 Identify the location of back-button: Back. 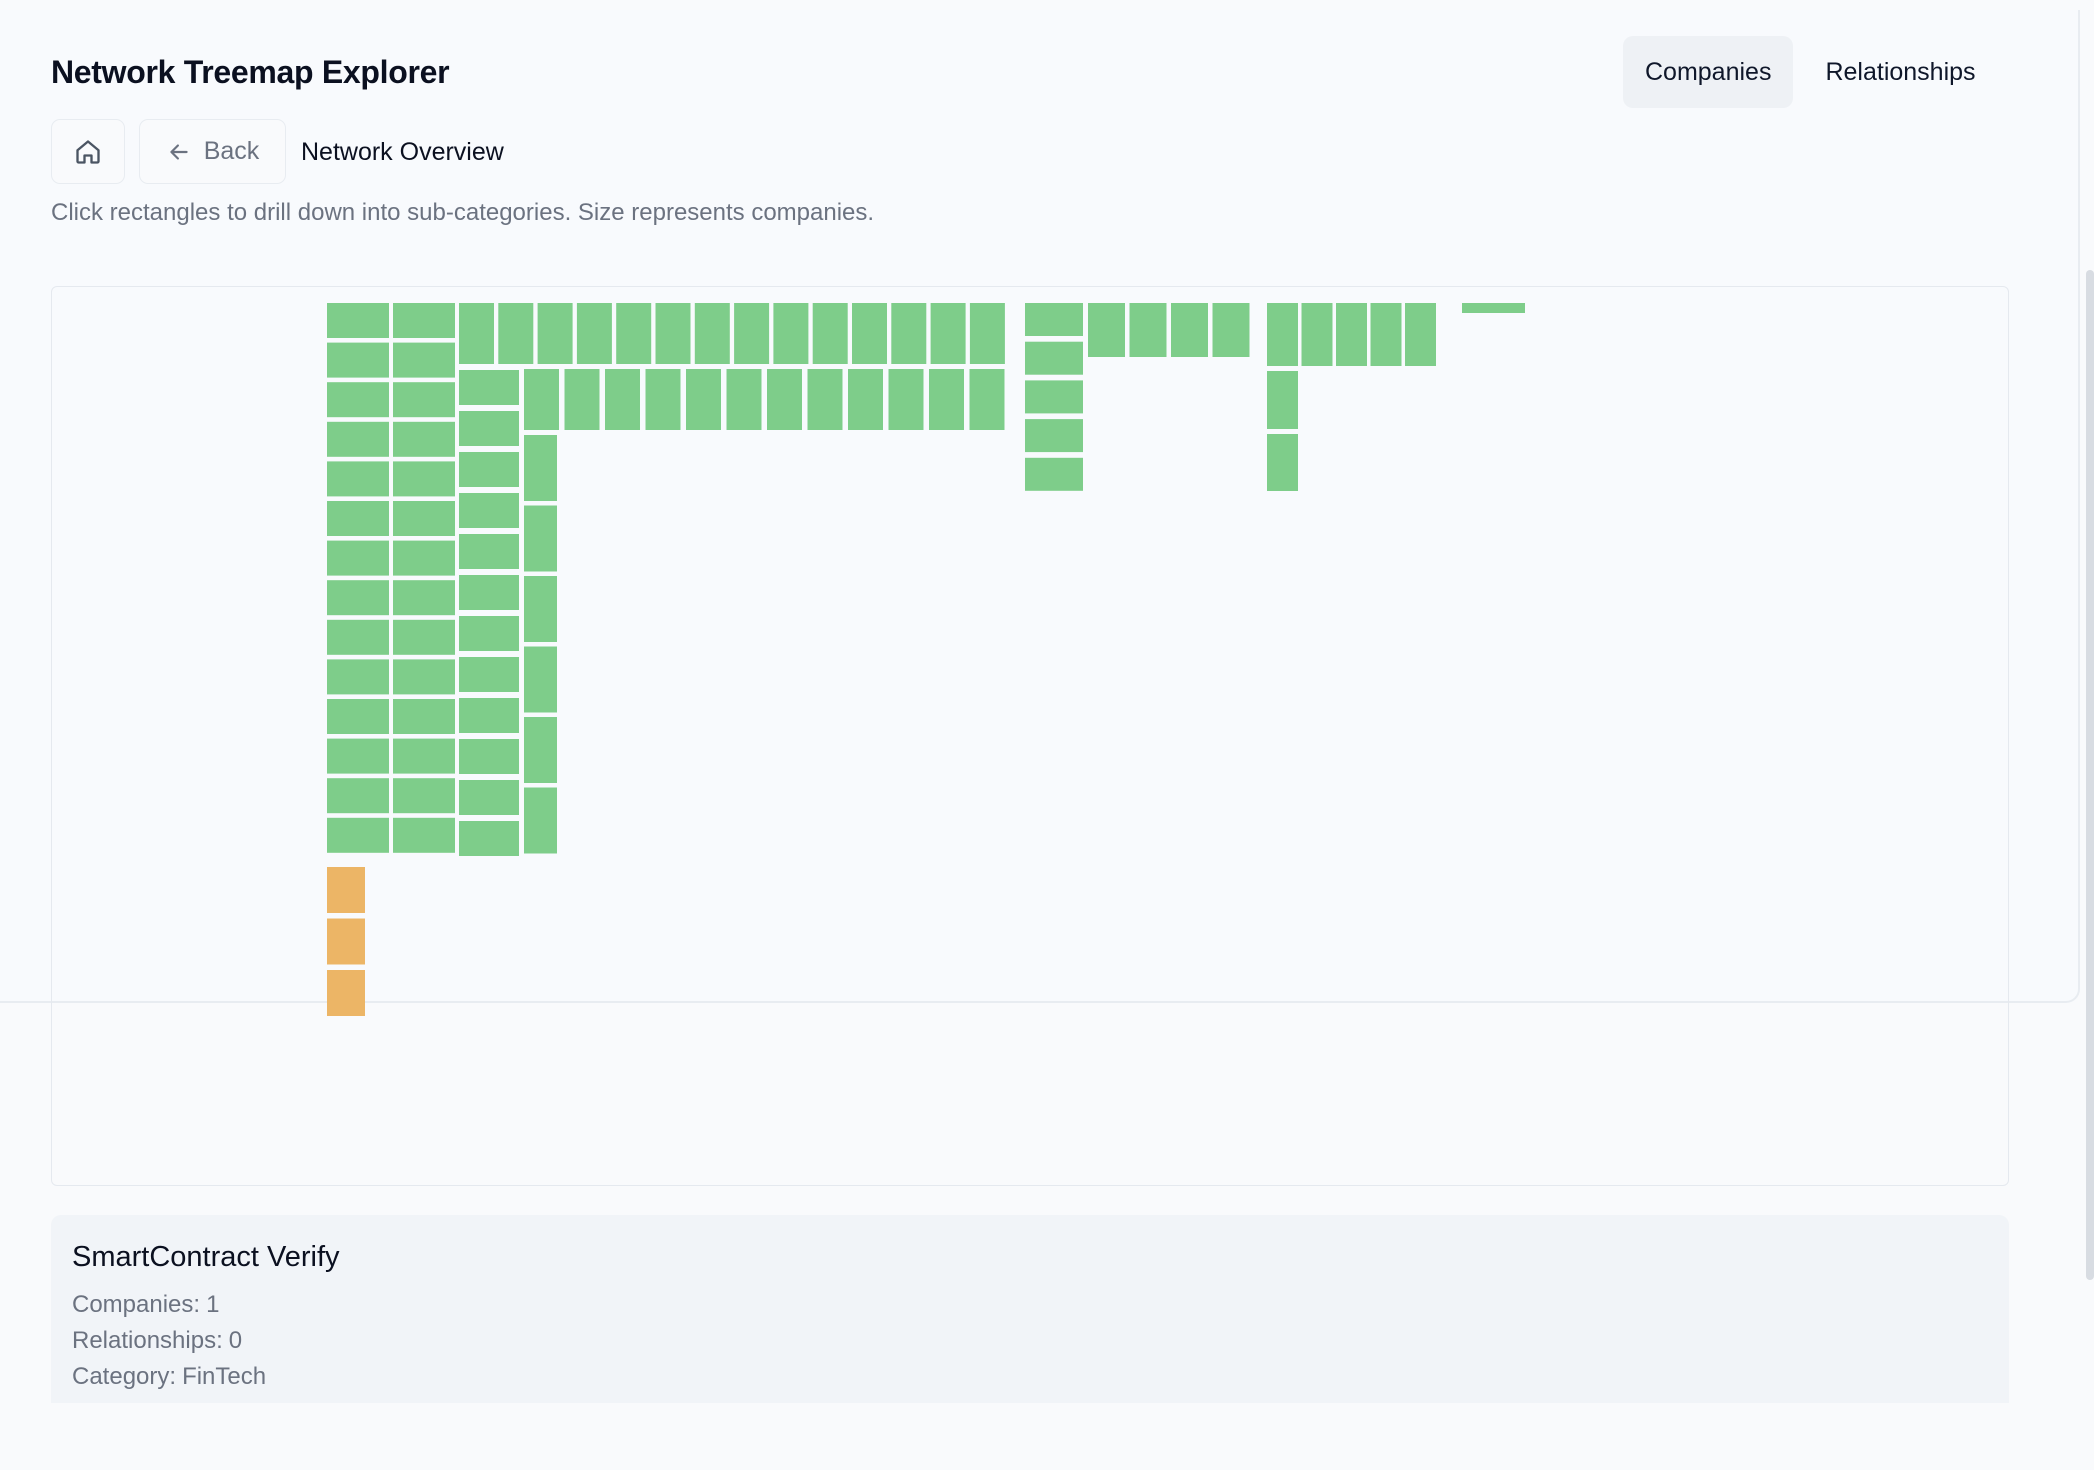
(212, 151).